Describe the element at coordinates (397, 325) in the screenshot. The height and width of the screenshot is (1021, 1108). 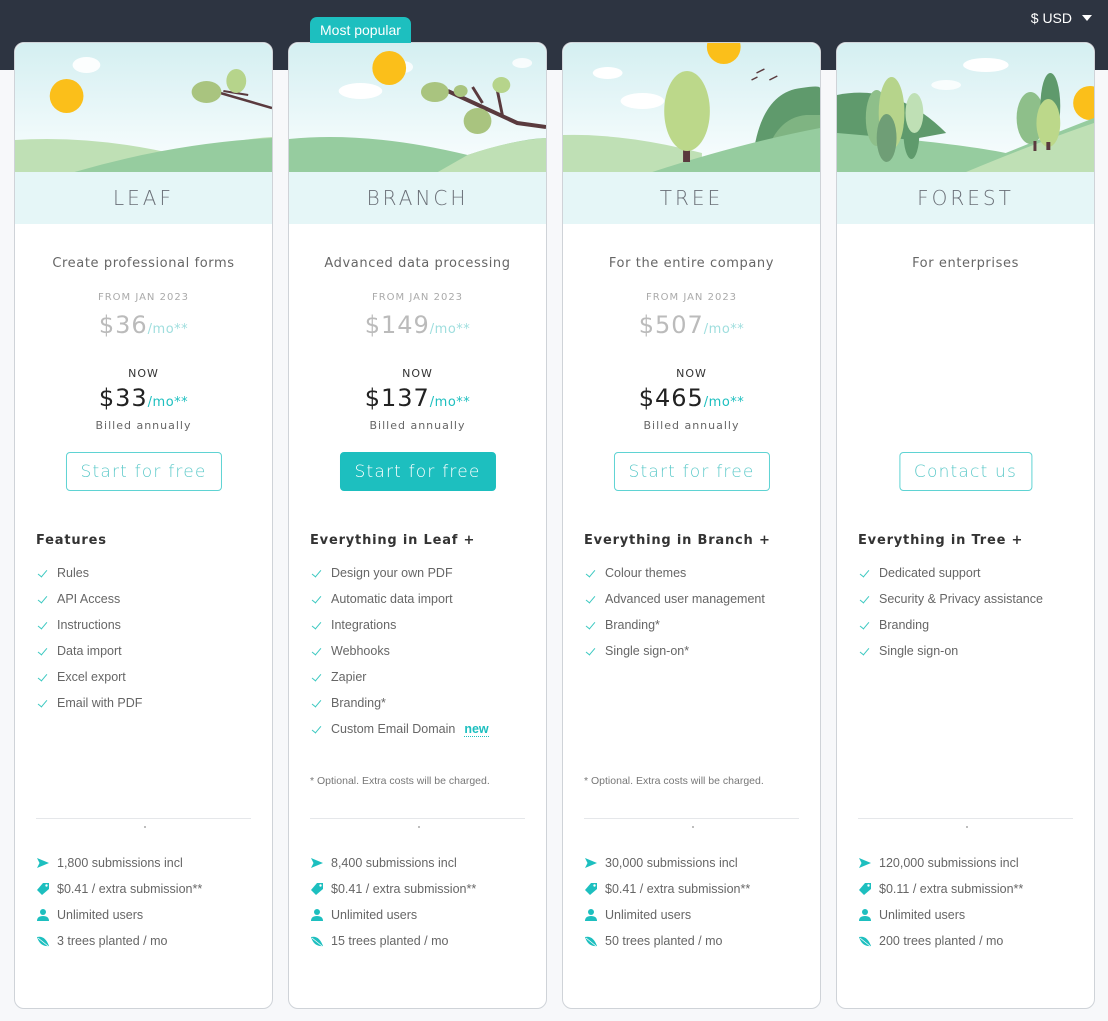
I see `old-price-amount: $149` at that location.